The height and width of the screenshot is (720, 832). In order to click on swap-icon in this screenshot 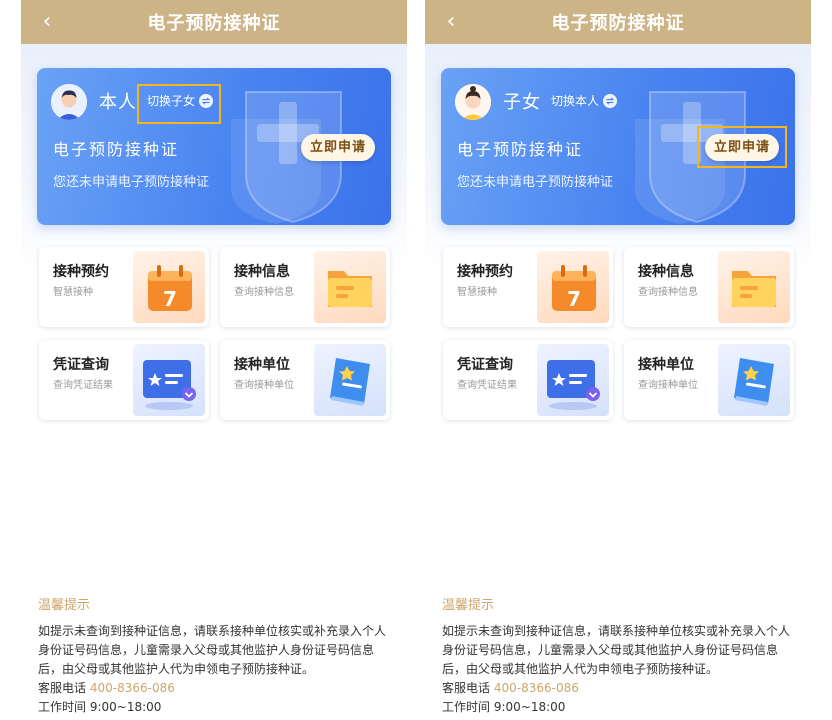, I will do `click(610, 100)`.